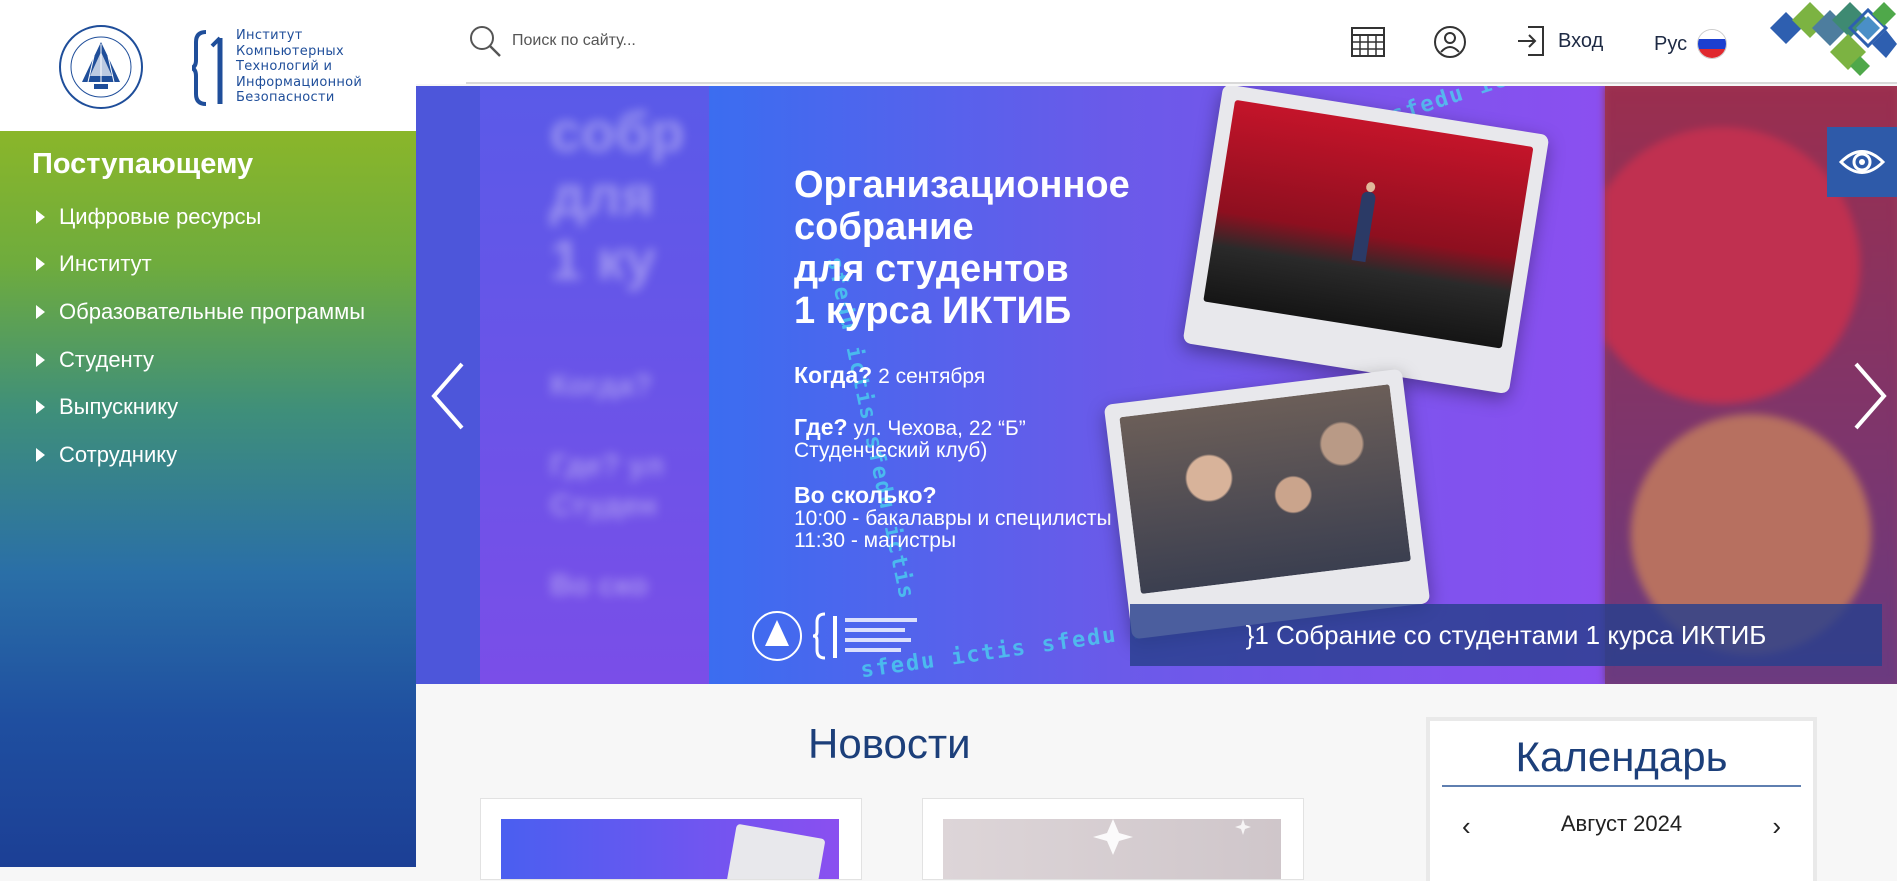 The height and width of the screenshot is (881, 1897). I want to click on language-label: Рус, so click(1671, 43).